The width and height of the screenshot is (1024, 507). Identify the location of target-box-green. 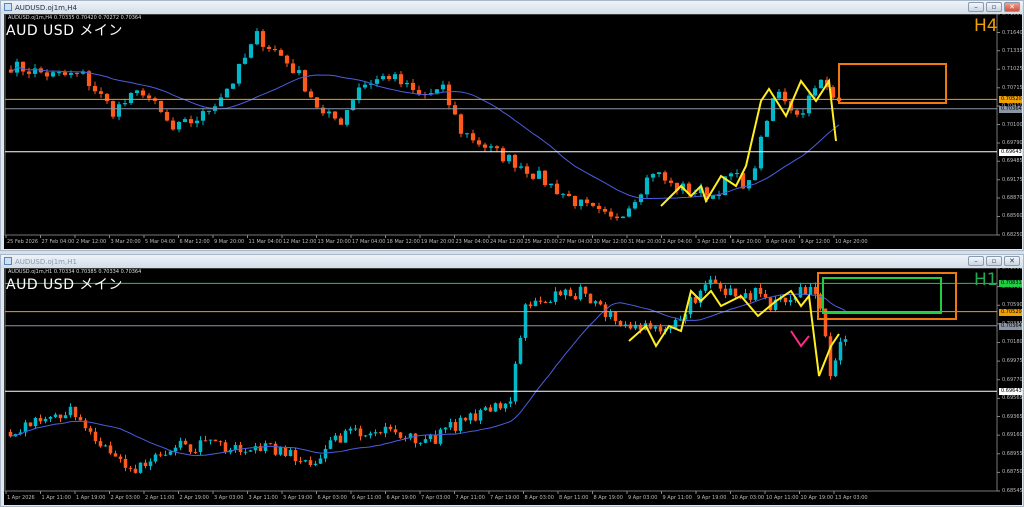
(882, 295).